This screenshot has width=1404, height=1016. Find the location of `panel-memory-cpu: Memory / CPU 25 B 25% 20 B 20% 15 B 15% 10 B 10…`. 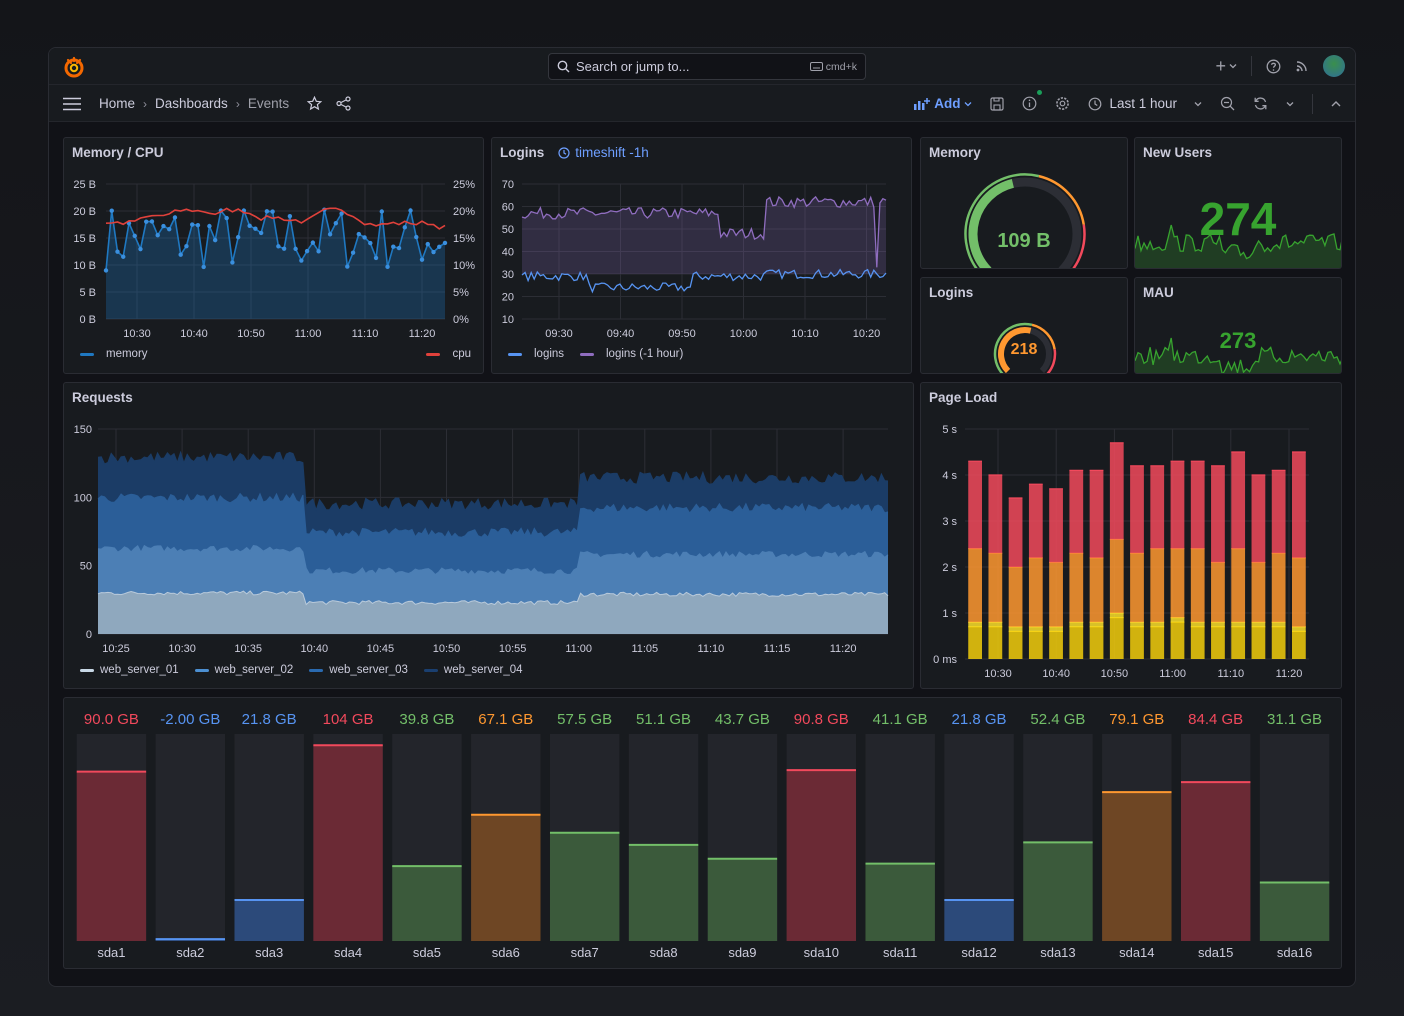

panel-memory-cpu: Memory / CPU 25 B 25% 20 B 20% 15 B 15% 10 B 10… is located at coordinates (273, 255).